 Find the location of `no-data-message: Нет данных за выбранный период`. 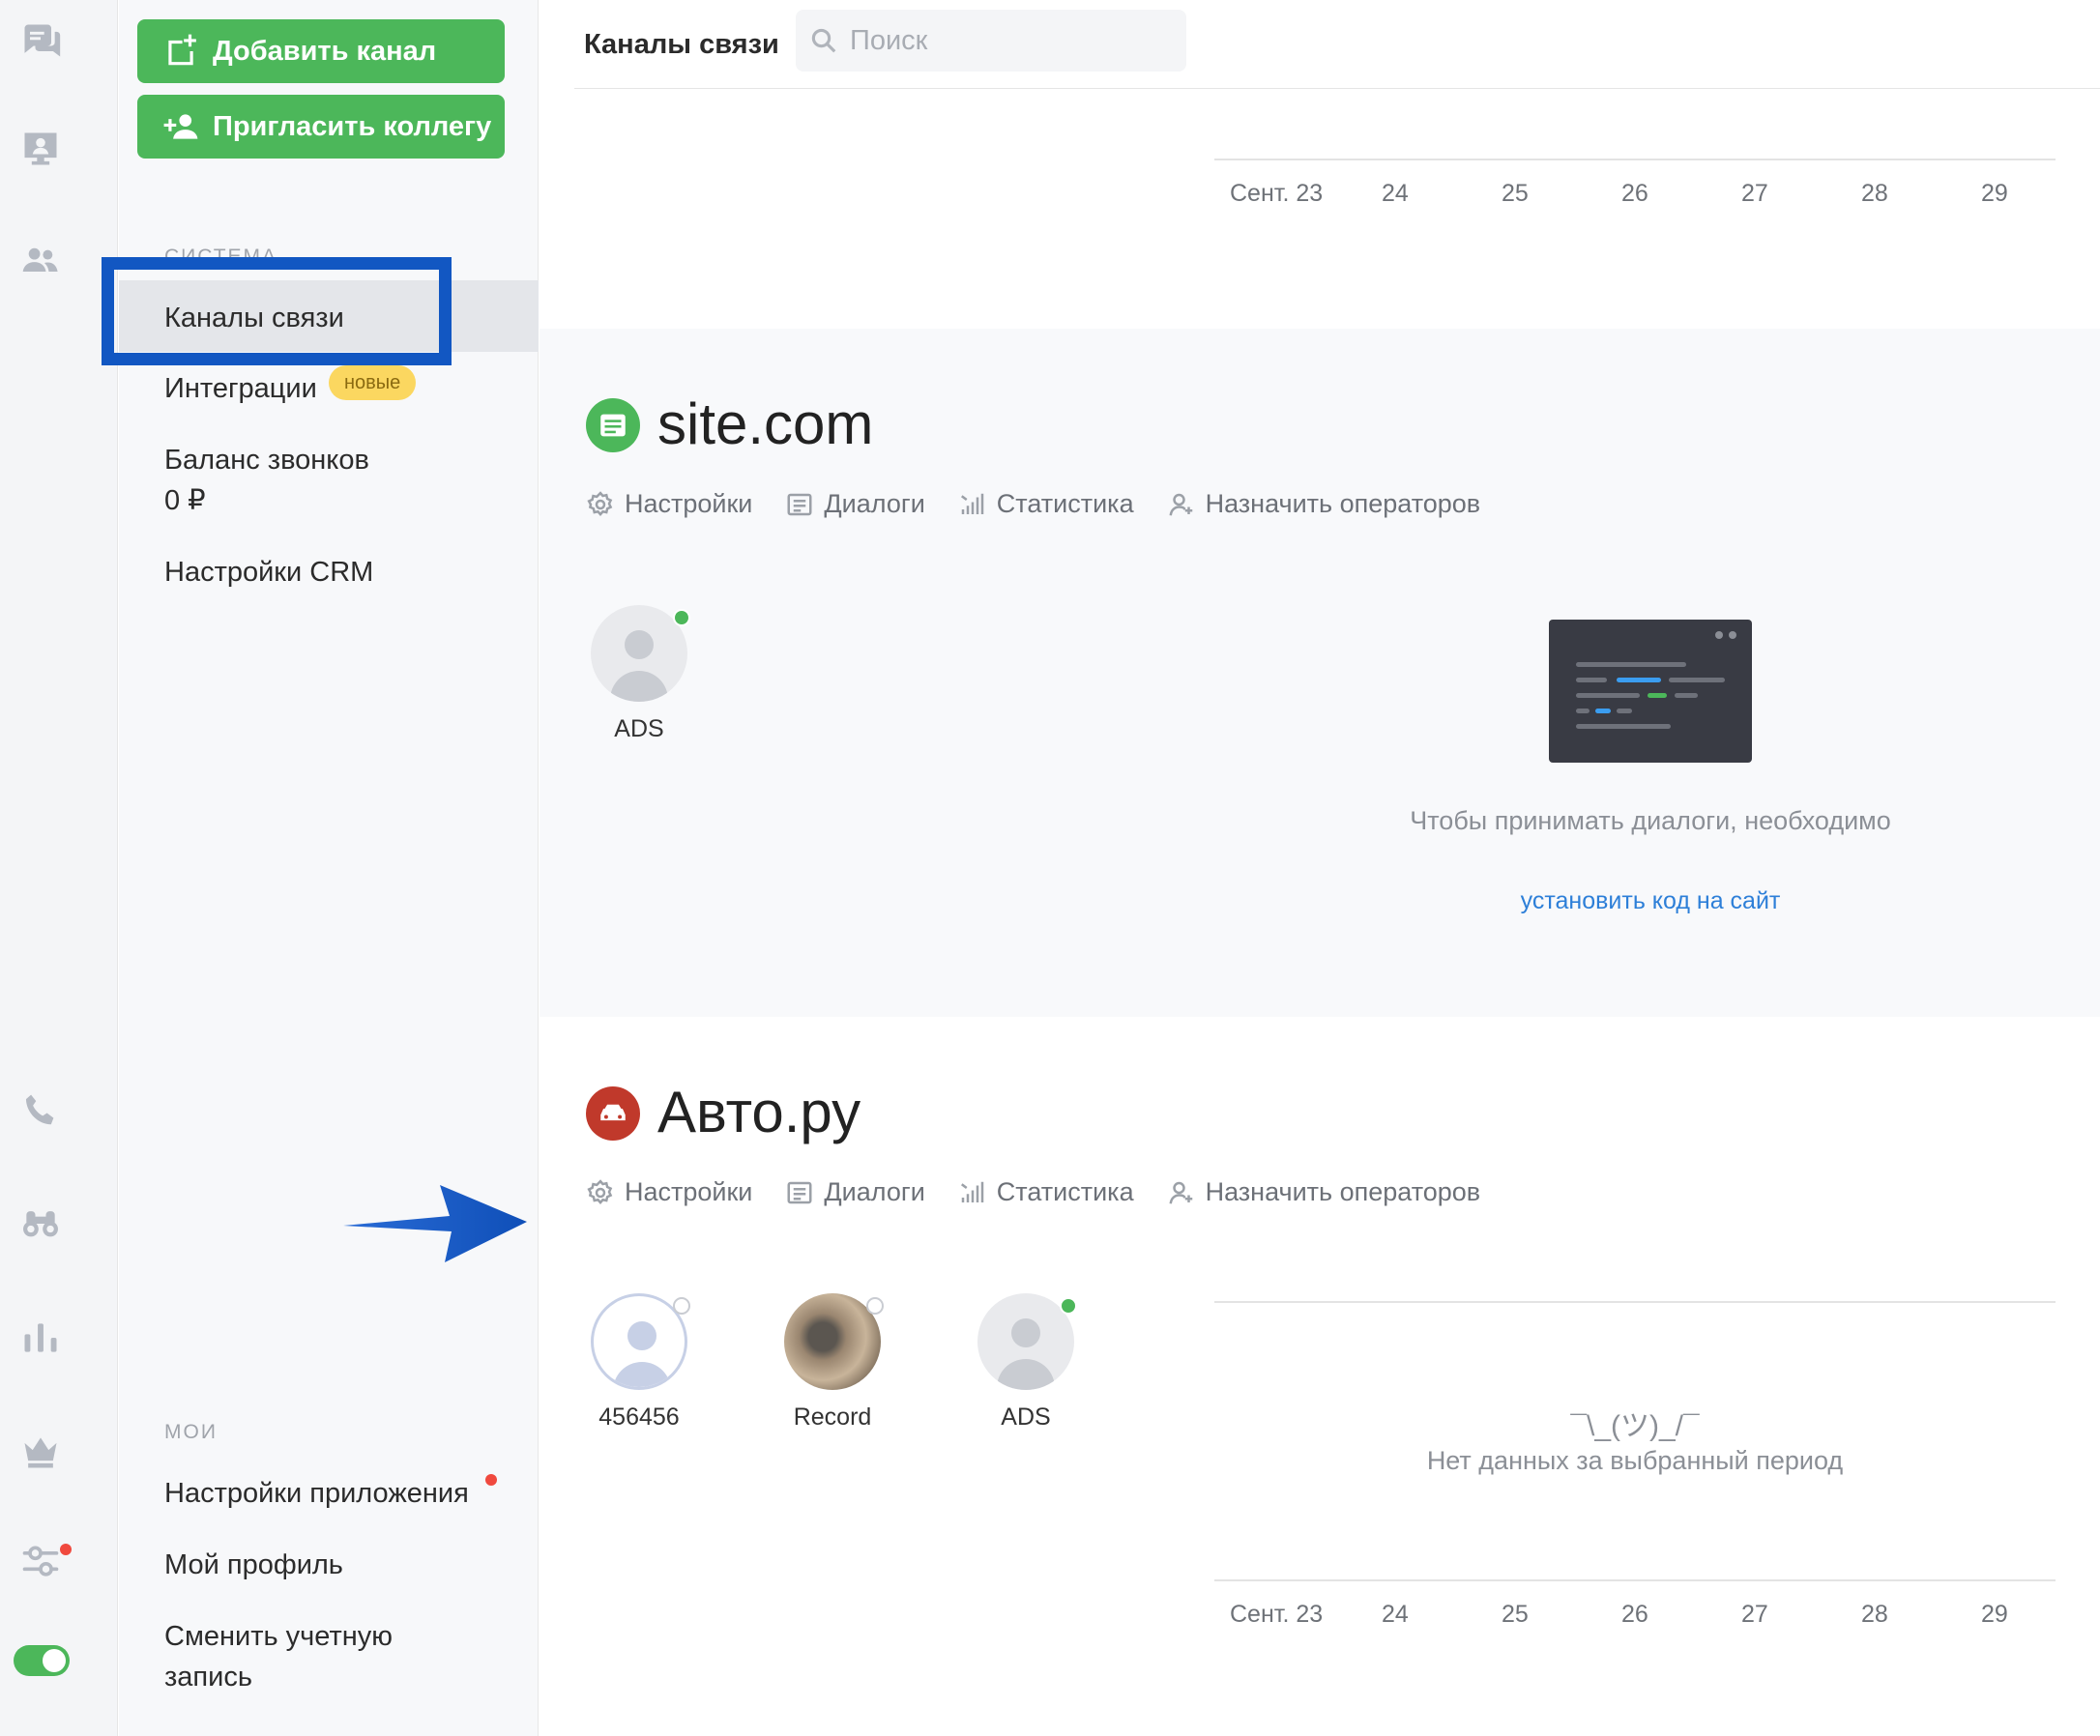

no-data-message: Нет данных за выбранный период is located at coordinates (1635, 1460).